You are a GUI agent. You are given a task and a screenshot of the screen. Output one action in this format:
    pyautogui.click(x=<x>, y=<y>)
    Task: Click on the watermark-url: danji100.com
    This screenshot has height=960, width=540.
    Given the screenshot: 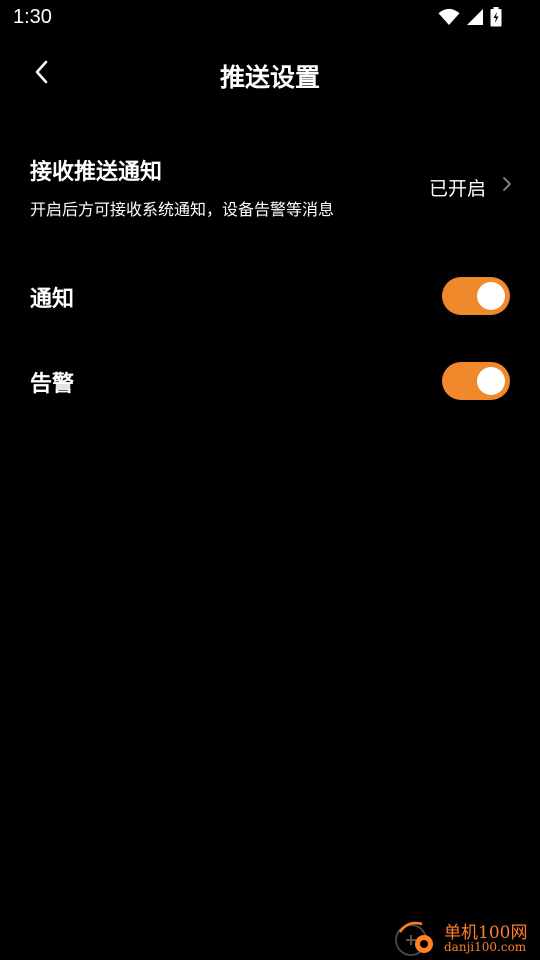 What is the action you would take?
    pyautogui.click(x=485, y=947)
    